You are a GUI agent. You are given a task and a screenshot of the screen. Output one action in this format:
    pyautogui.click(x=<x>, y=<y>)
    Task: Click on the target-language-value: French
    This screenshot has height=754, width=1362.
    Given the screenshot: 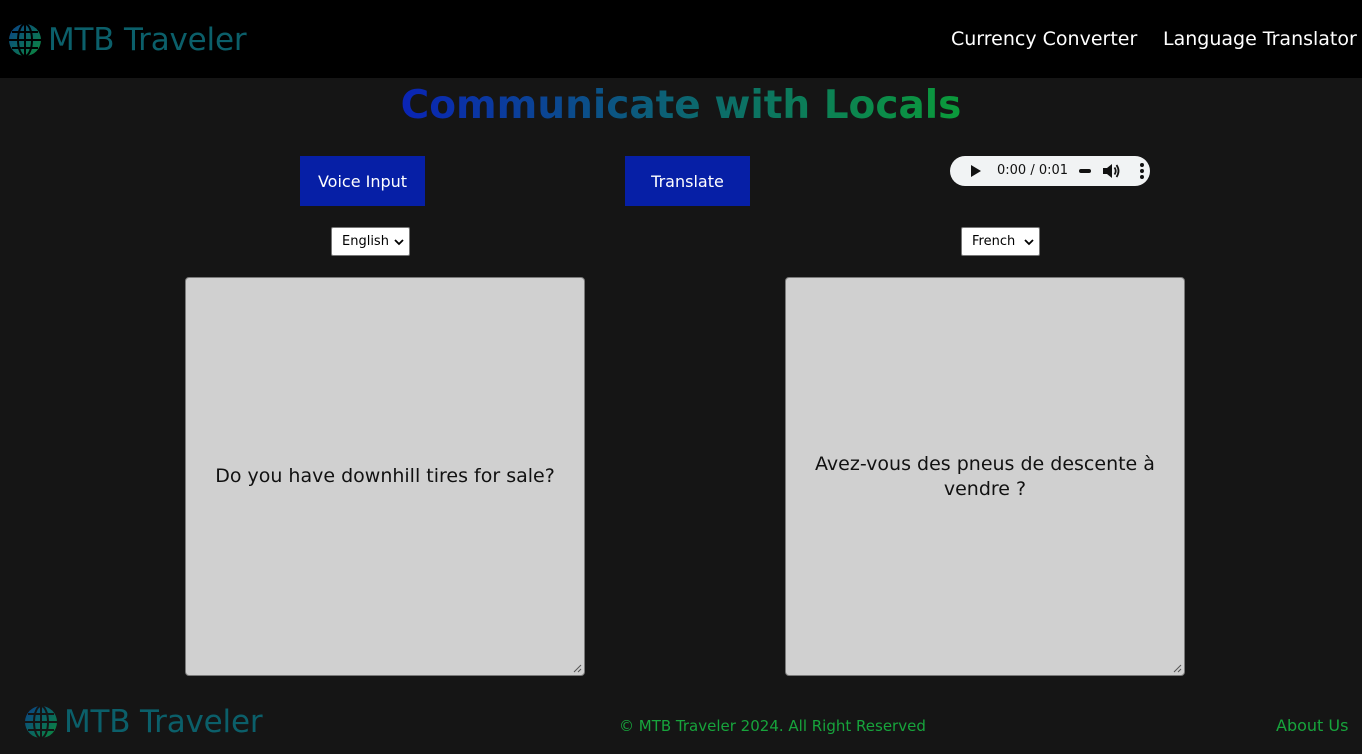 What is the action you would take?
    pyautogui.click(x=994, y=241)
    